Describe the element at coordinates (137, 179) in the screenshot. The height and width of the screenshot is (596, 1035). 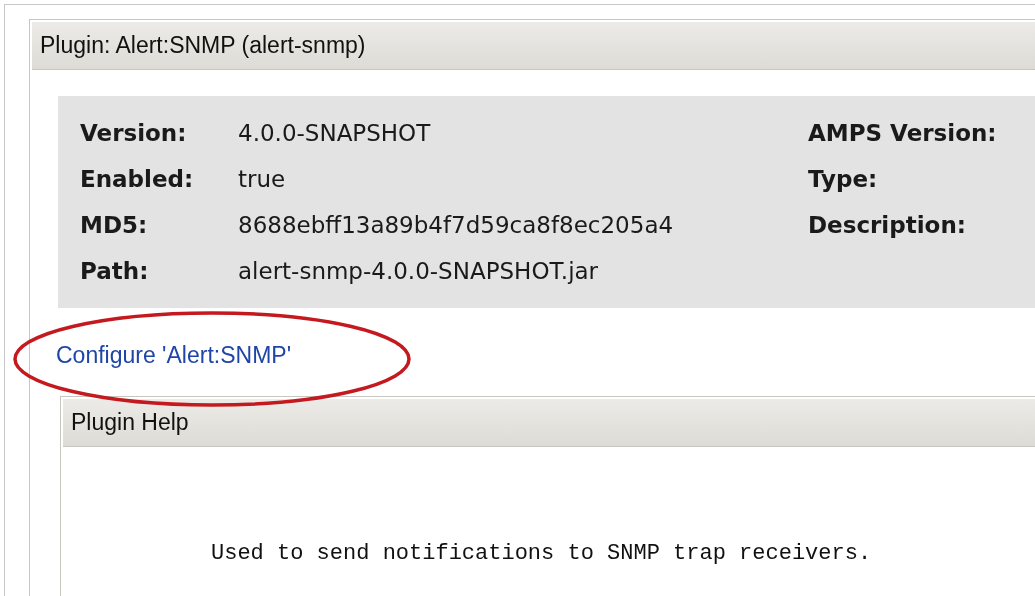
I see `field-label: Enabled:` at that location.